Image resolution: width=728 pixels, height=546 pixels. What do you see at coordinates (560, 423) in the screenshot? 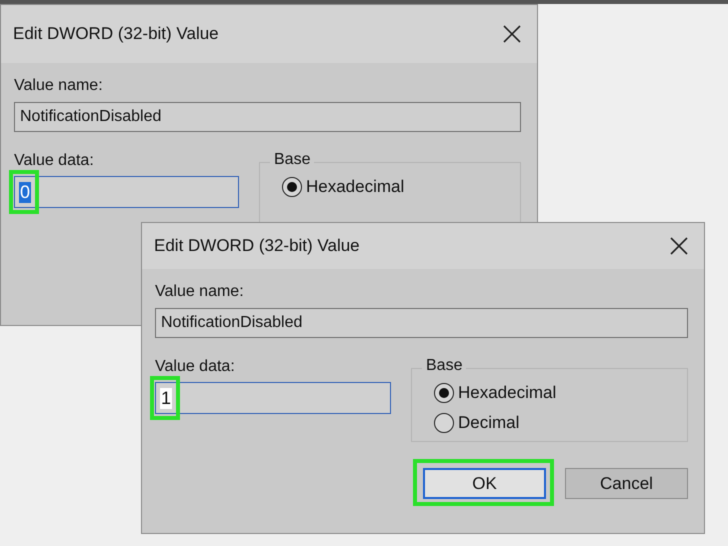
I see `radio-option: Decimal` at bounding box center [560, 423].